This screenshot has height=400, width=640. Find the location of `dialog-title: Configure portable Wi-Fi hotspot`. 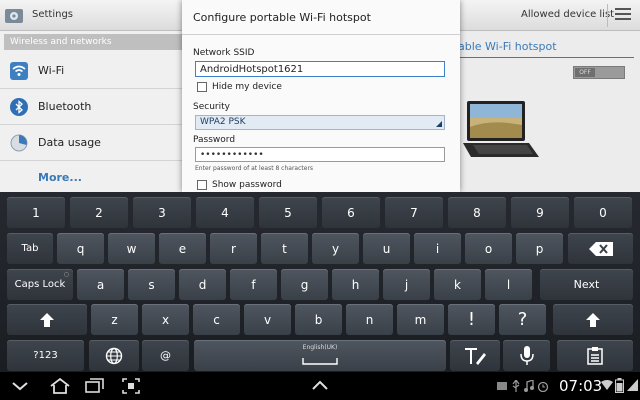

dialog-title: Configure portable Wi-Fi hotspot is located at coordinates (282, 17).